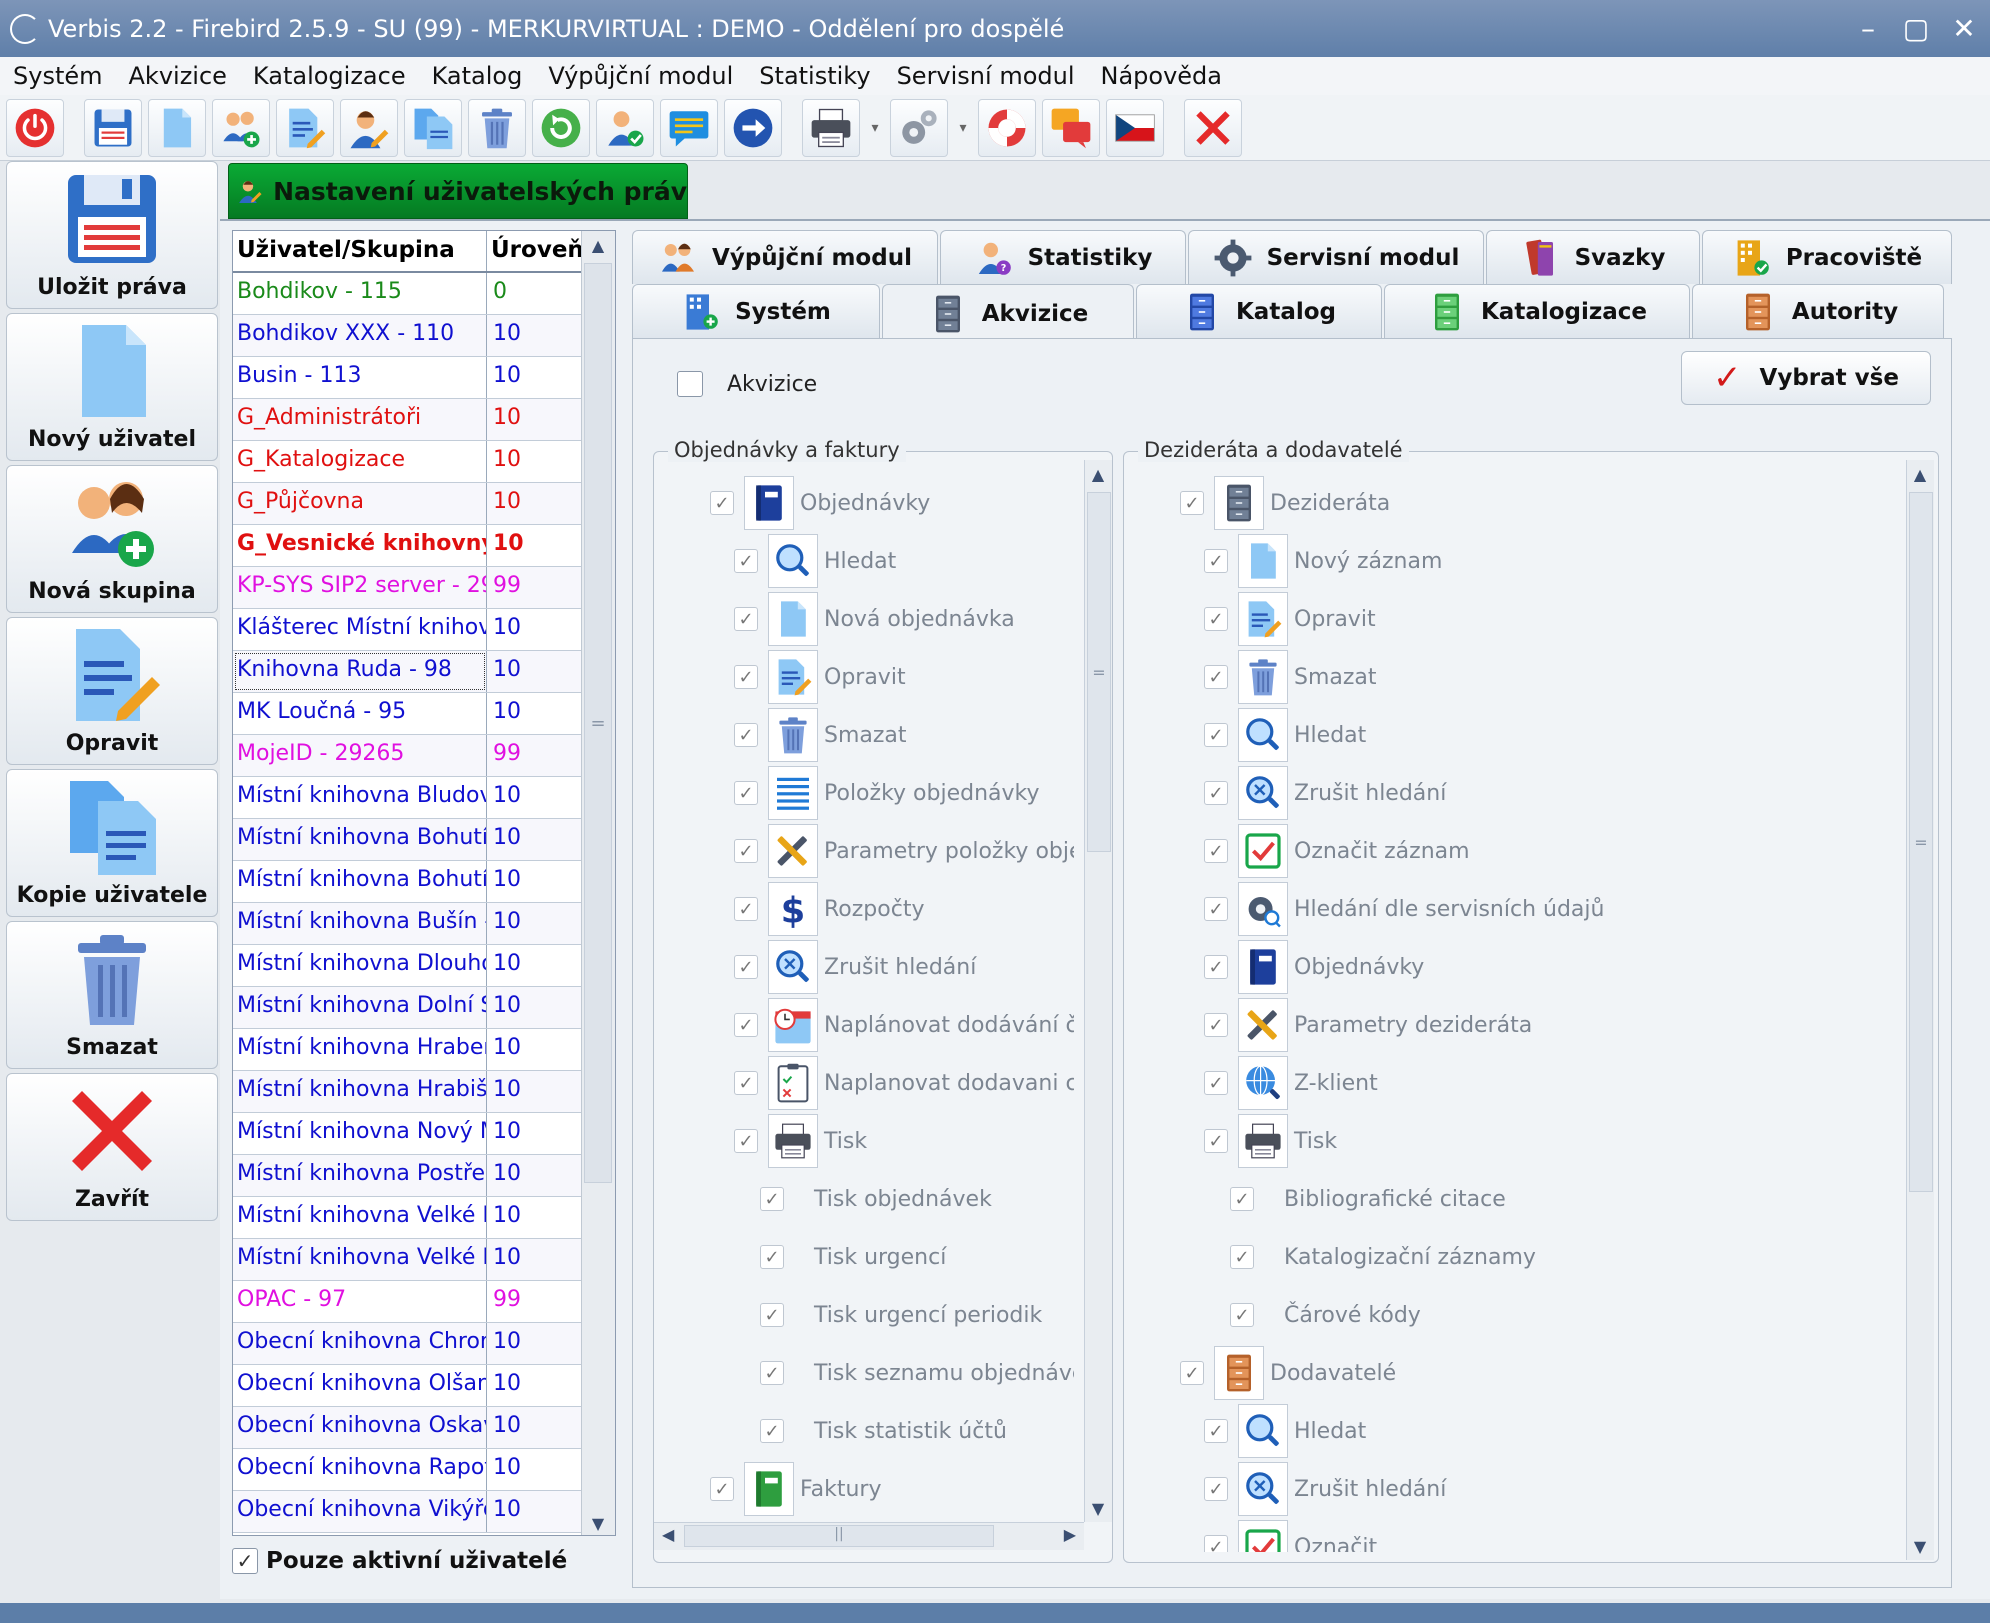  Describe the element at coordinates (690, 384) in the screenshot. I see `akvizice-checkbox-box` at that location.